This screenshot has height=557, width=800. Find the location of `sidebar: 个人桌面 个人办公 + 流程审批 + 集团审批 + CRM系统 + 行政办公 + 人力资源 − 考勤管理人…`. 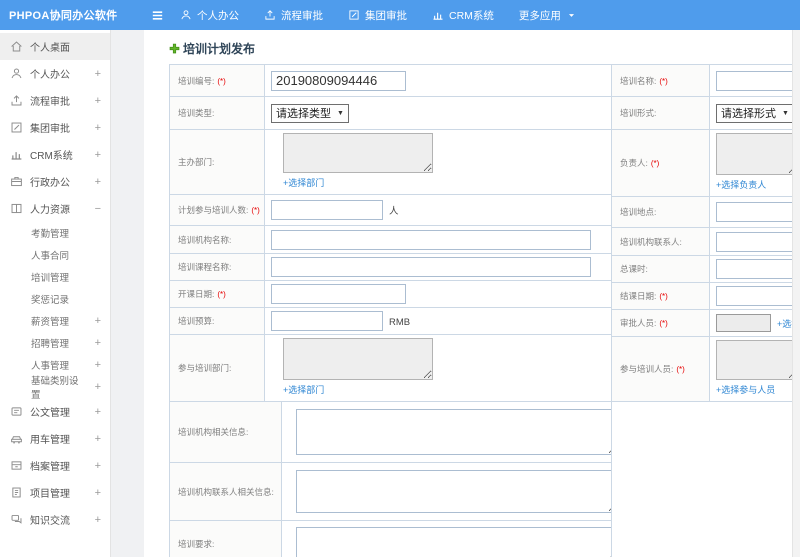

sidebar: 个人桌面 个人办公 + 流程审批 + 集团审批 + CRM系统 + 行政办公 + 人力资源 − 考勤管理人… is located at coordinates (55, 293).